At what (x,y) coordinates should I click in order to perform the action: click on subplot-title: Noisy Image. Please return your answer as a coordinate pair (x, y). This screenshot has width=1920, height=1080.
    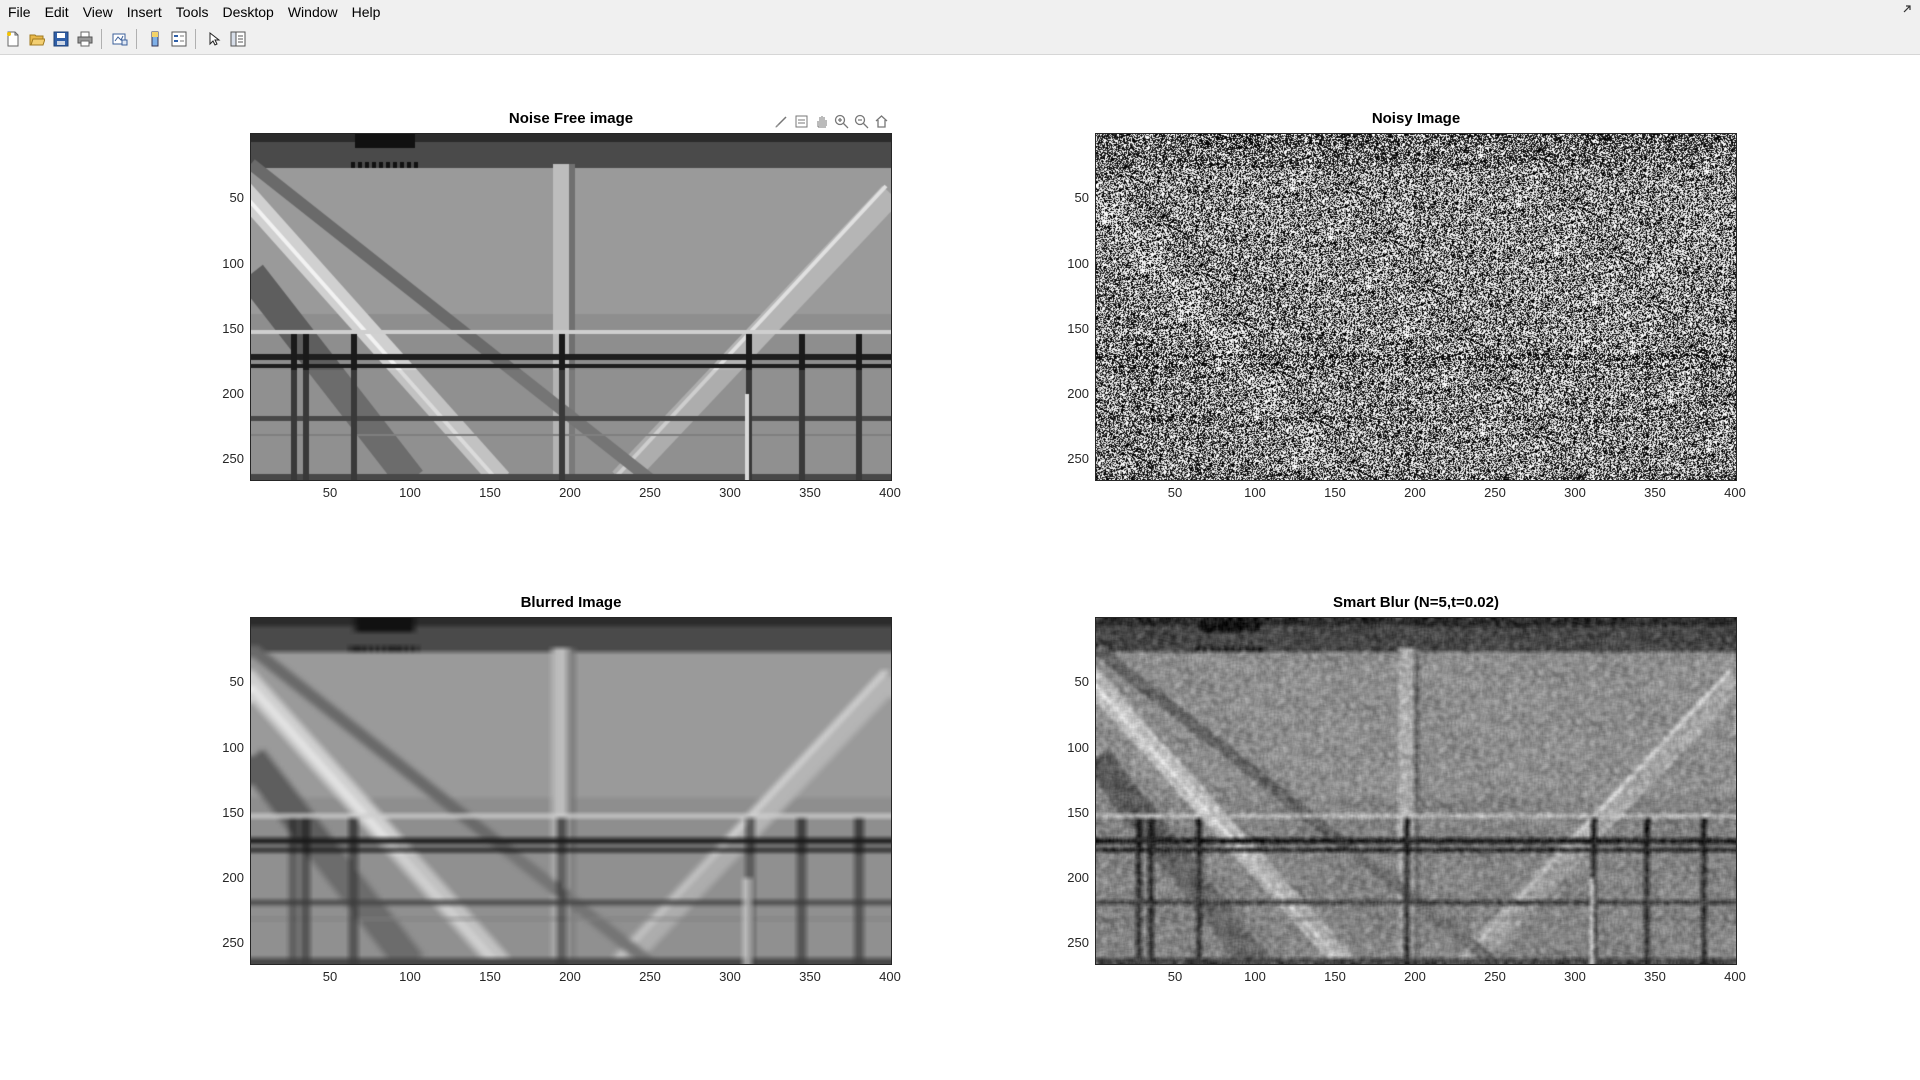
    Looking at the image, I should click on (1416, 118).